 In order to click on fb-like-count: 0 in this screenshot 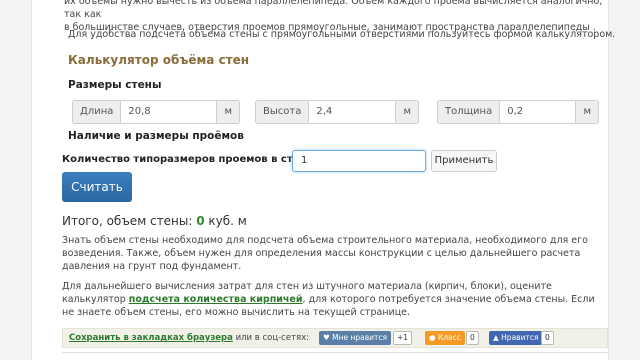, I will do `click(547, 338)`.